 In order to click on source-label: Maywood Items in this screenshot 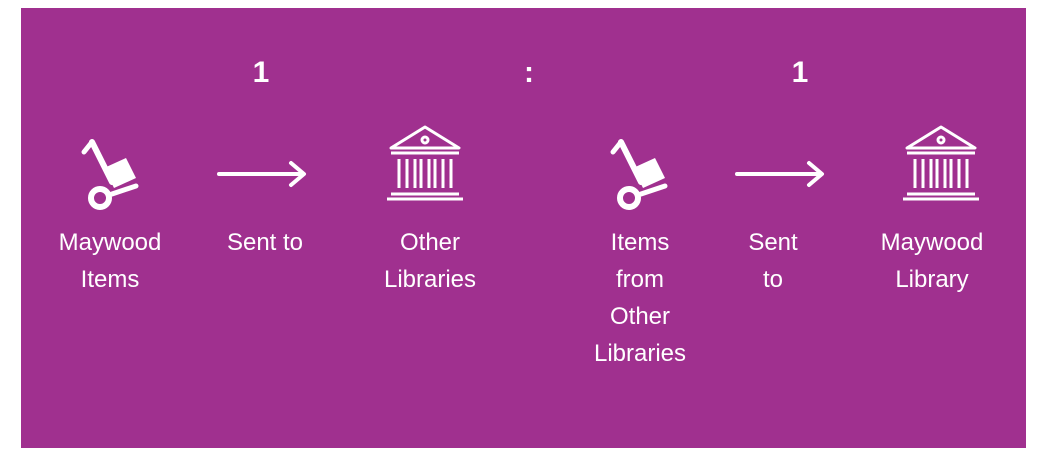, I will do `click(110, 261)`.